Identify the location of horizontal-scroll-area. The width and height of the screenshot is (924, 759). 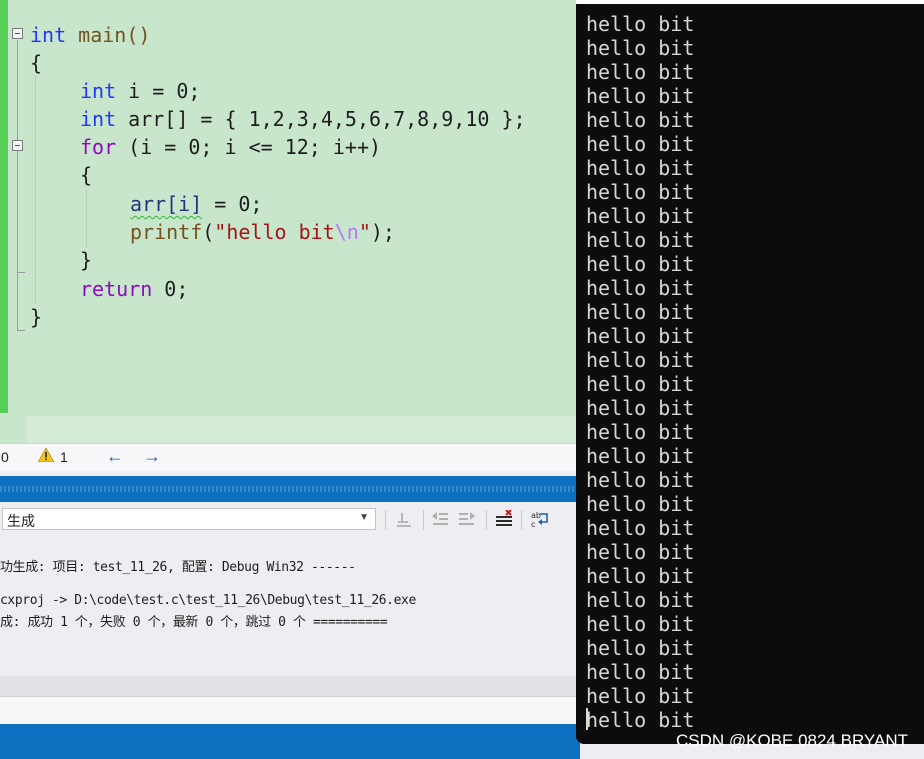
(293, 428).